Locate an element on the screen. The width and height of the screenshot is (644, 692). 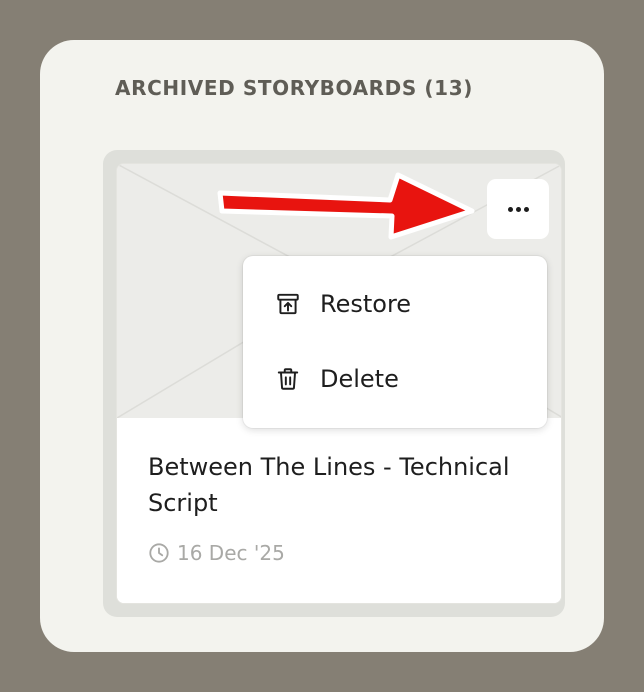
trash-icon is located at coordinates (288, 379).